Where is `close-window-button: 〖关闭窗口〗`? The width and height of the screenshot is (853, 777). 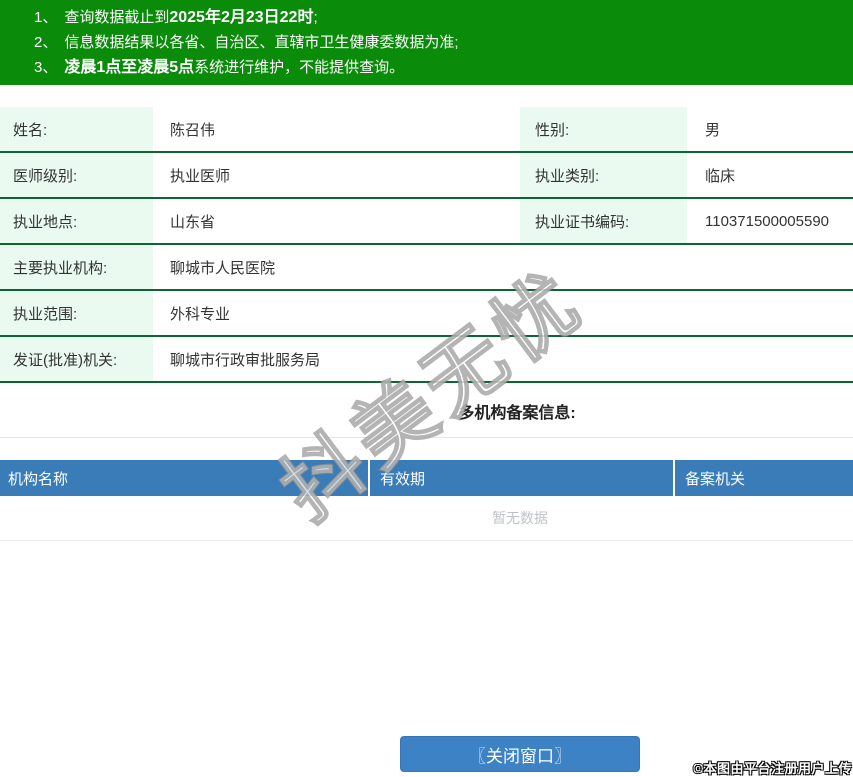
close-window-button: 〖关闭窗口〗 is located at coordinates (520, 754).